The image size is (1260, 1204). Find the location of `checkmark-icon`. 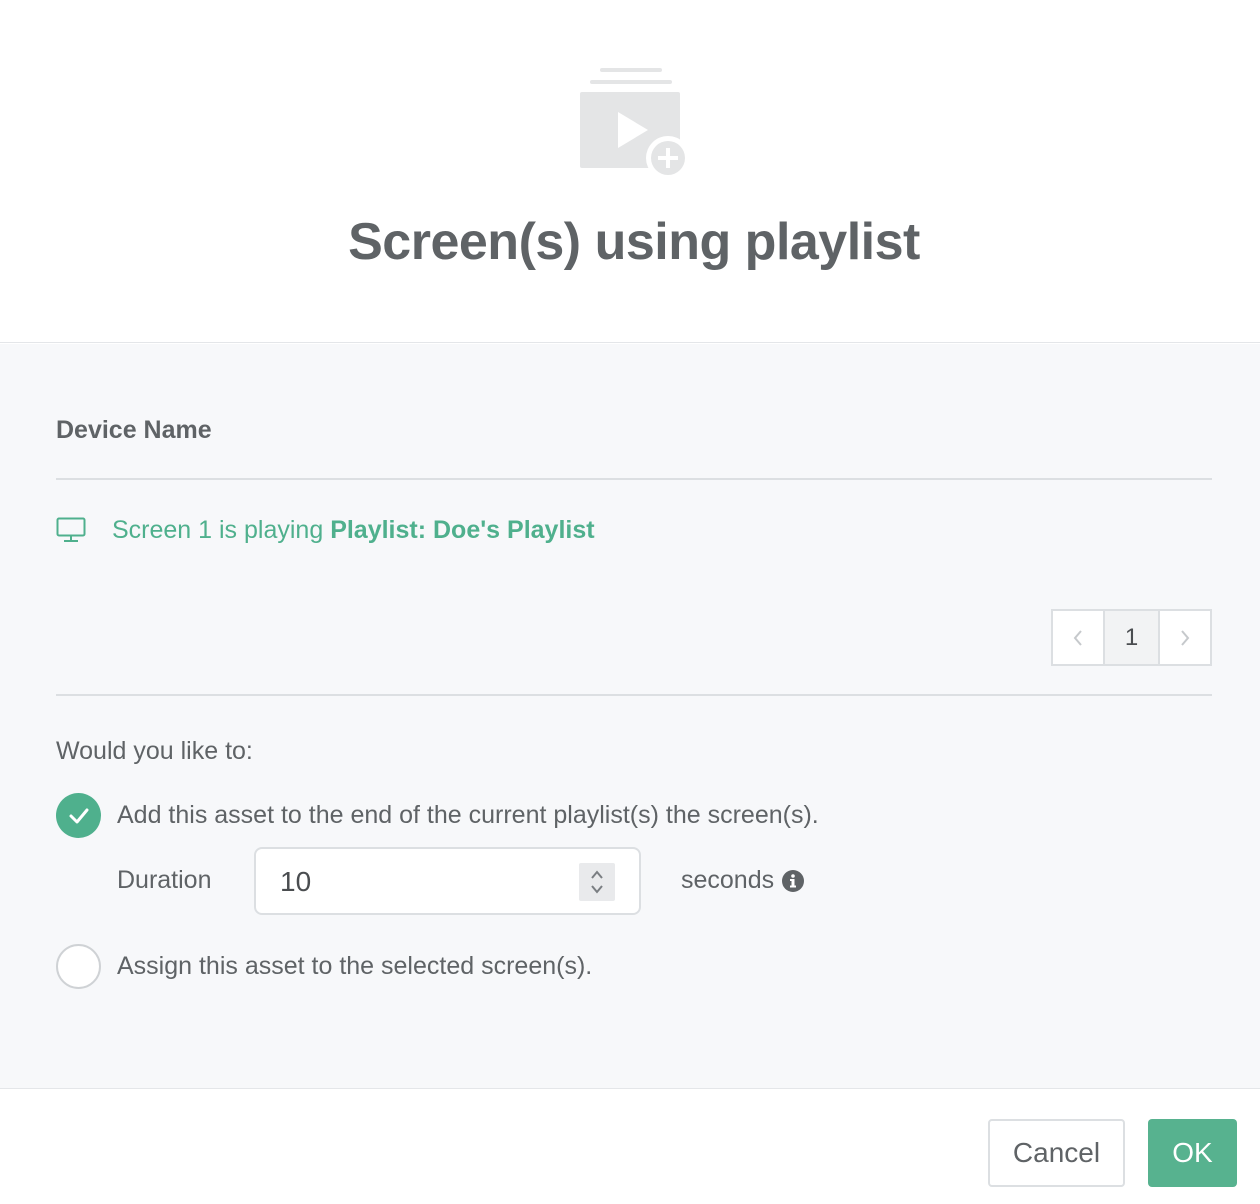

checkmark-icon is located at coordinates (78, 815).